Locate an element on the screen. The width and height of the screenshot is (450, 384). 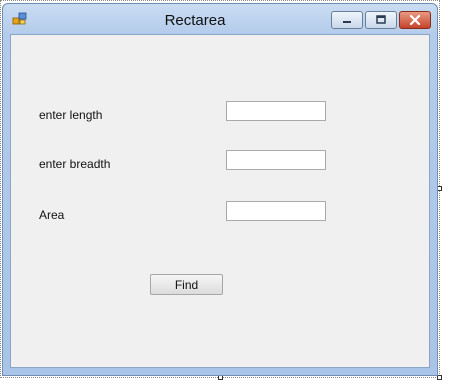
close-button is located at coordinates (415, 20).